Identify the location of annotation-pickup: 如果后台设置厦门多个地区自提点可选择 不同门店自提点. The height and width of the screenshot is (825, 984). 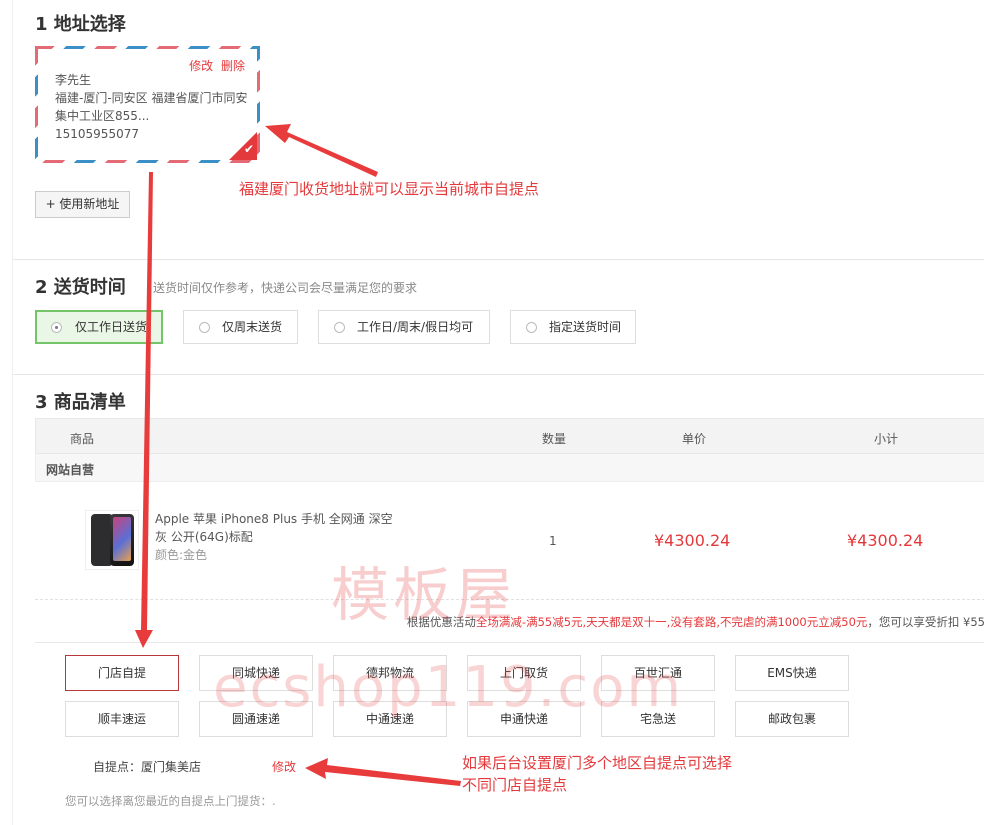
(597, 774).